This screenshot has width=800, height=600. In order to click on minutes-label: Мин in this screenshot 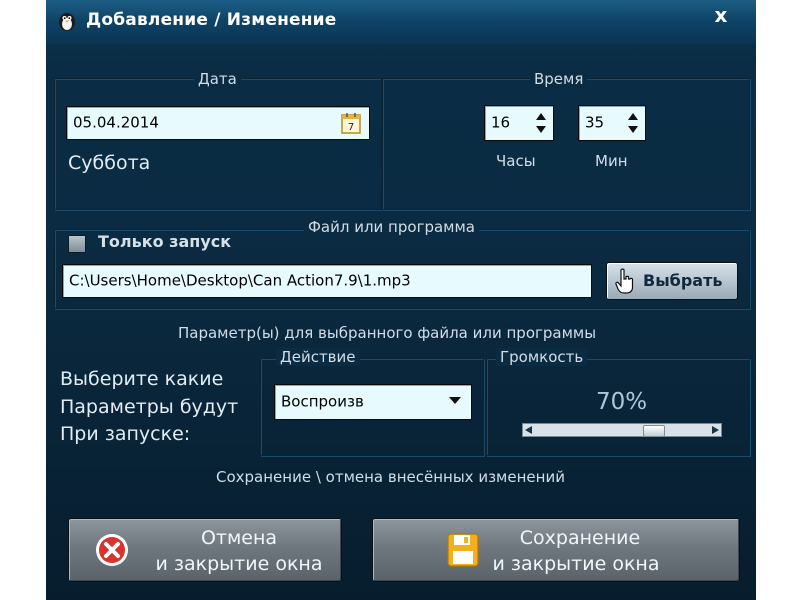, I will do `click(611, 161)`.